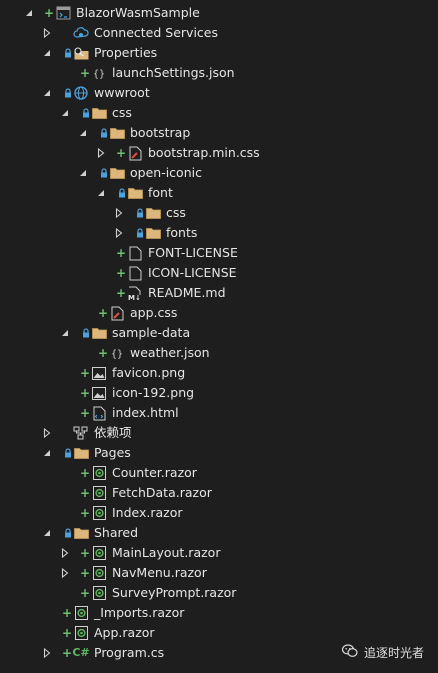 Image resolution: width=438 pixels, height=673 pixels. I want to click on properties-folder-icon, so click(81, 53).